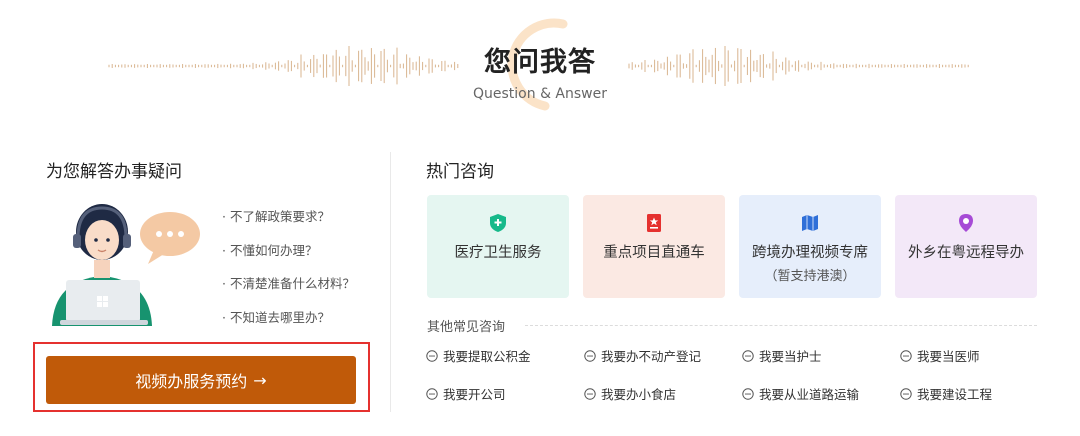 This screenshot has width=1080, height=436. Describe the element at coordinates (781, 325) in the screenshot. I see `dashed-divider` at that location.